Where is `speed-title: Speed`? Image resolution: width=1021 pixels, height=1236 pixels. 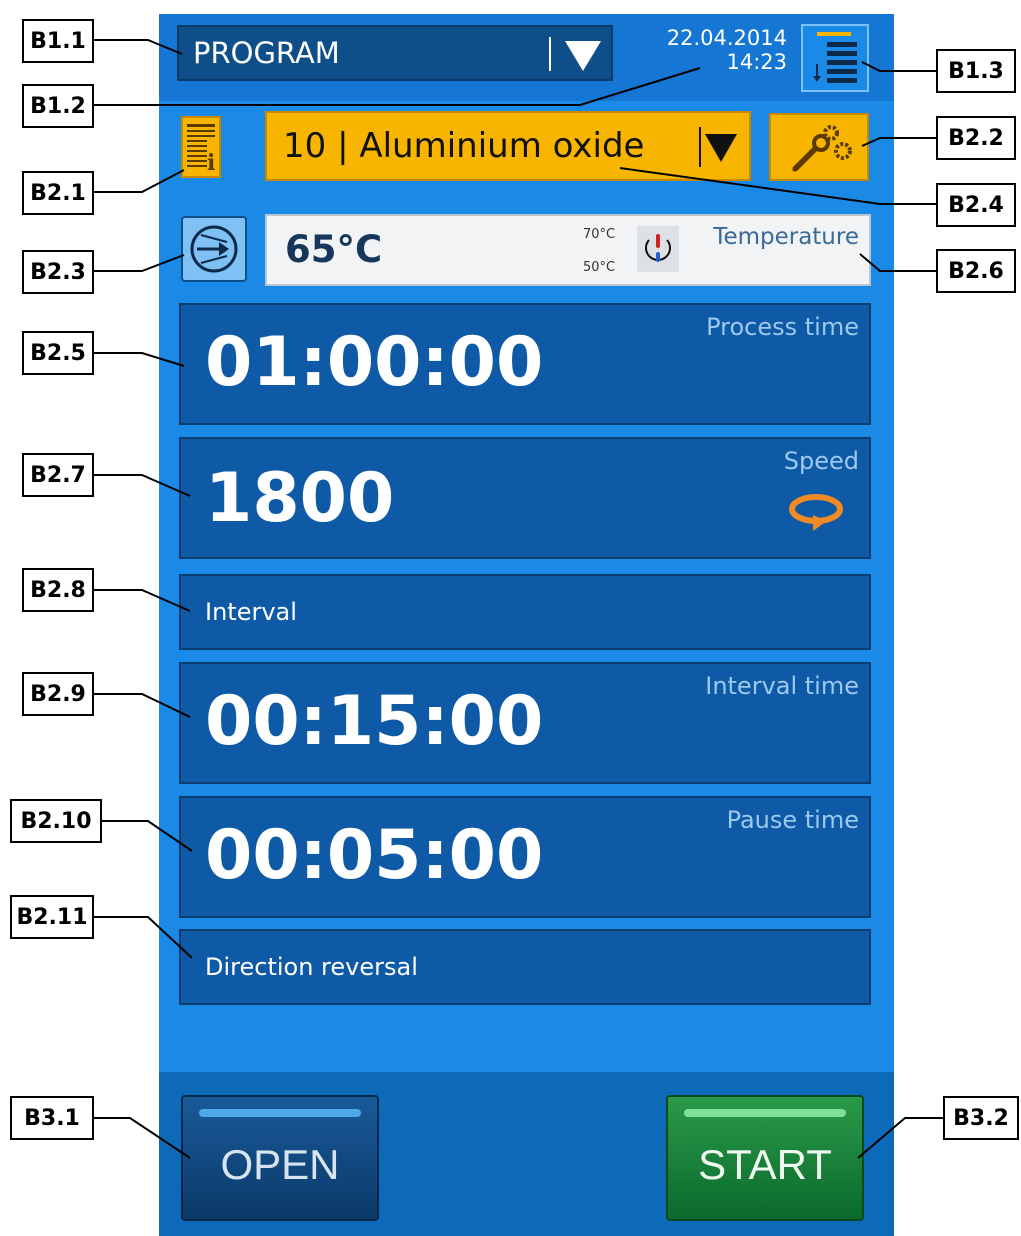 speed-title: Speed is located at coordinates (821, 461).